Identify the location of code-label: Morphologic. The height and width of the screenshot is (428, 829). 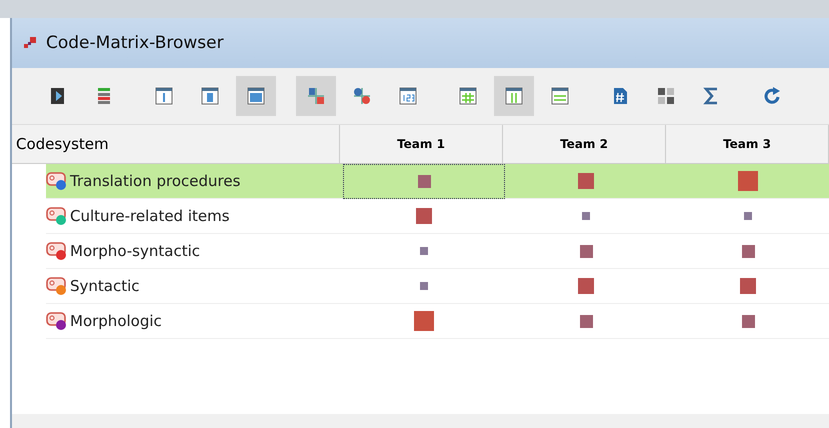
(116, 321).